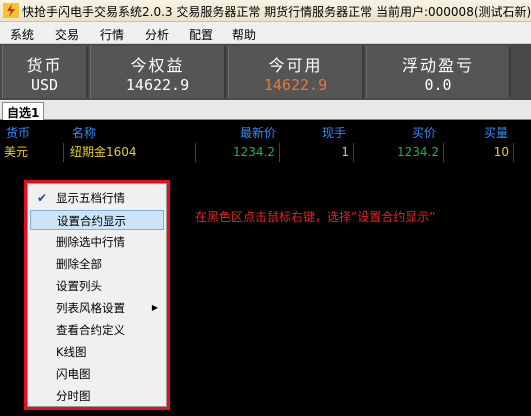  What do you see at coordinates (399, 152) in the screenshot?
I see `row-bid-price: 1234.2` at bounding box center [399, 152].